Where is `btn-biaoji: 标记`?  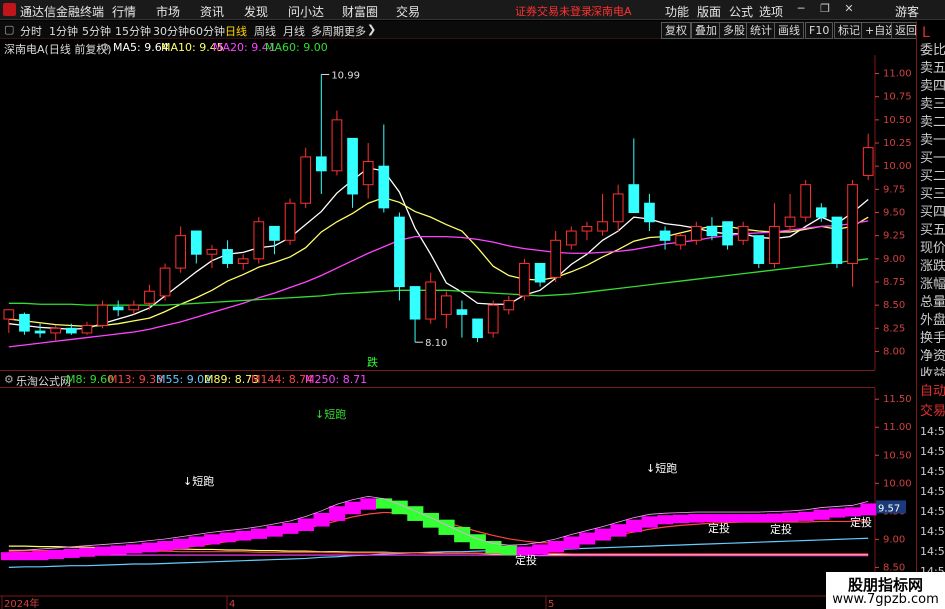
btn-biaoji: 标记 is located at coordinates (849, 30).